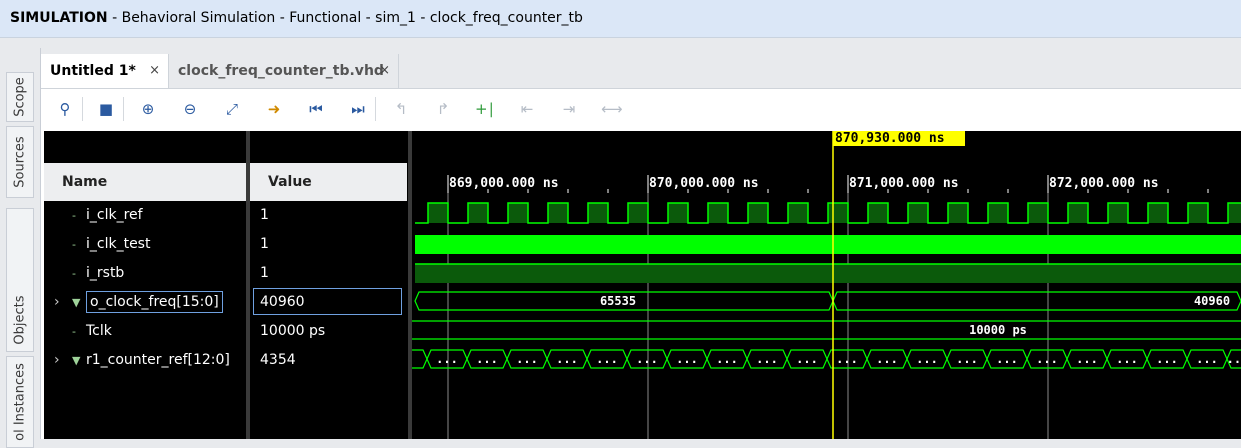 This screenshot has width=1241, height=448. What do you see at coordinates (899, 138) in the screenshot?
I see `cursor-time-label: 870,930.000 ns` at bounding box center [899, 138].